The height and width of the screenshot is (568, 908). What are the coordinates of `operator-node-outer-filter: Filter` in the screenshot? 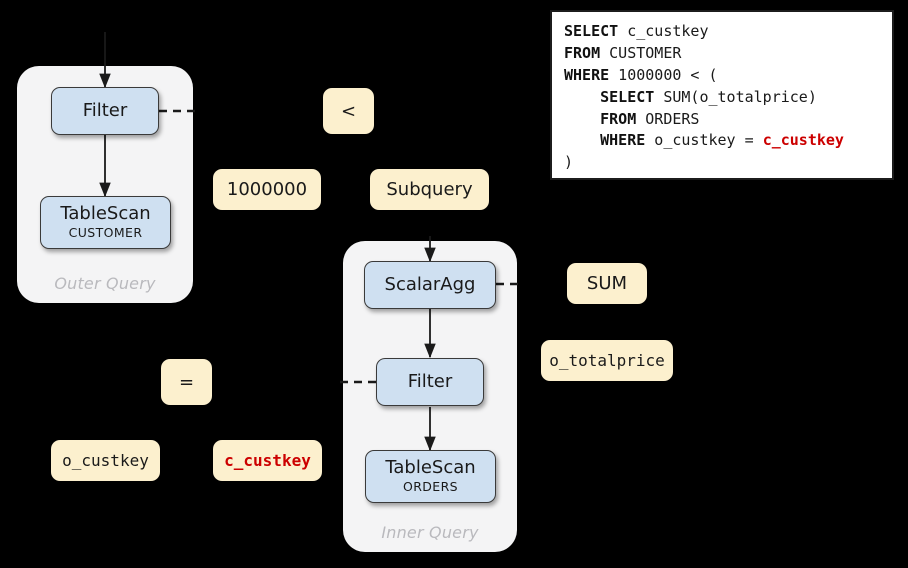 It's located at (105, 111).